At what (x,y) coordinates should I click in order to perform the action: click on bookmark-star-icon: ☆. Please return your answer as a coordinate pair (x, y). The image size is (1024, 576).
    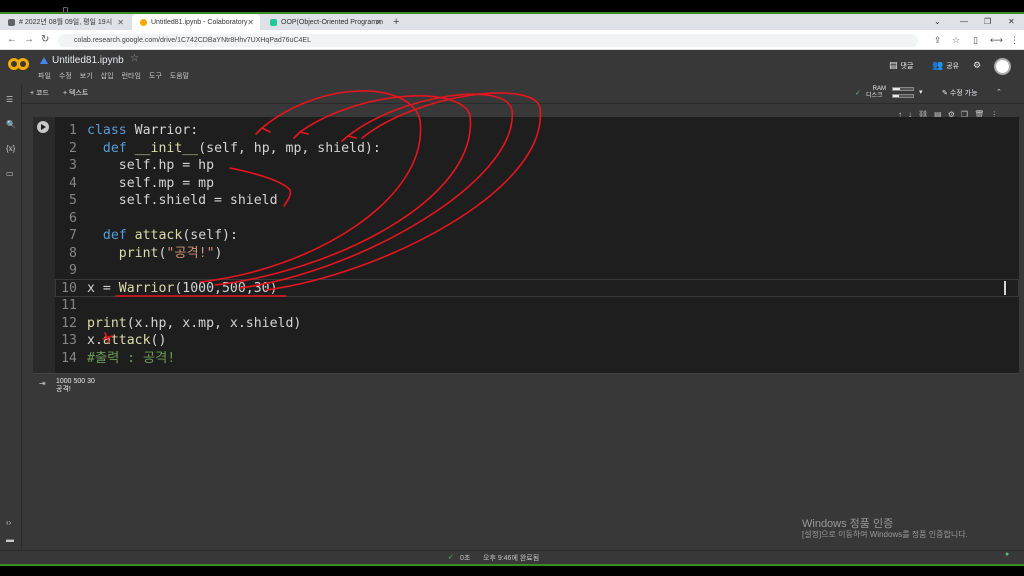
    Looking at the image, I should click on (956, 40).